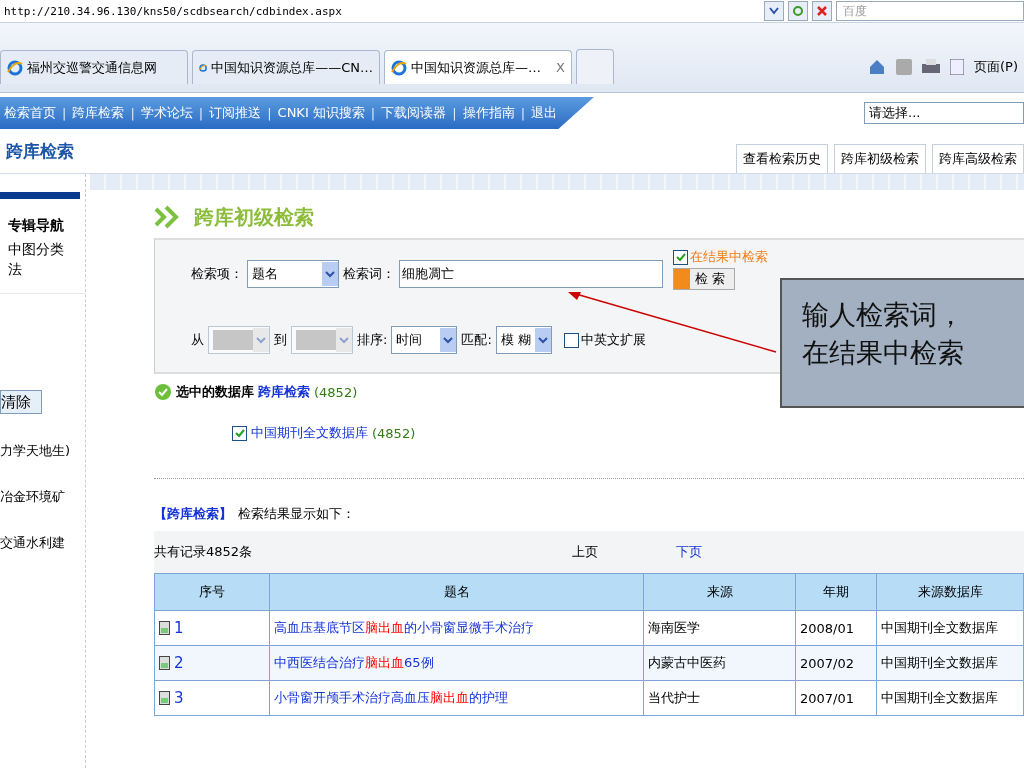 Image resolution: width=1024 pixels, height=768 pixels. Describe the element at coordinates (212, 628) in the screenshot. I see `table-cell: 1` at that location.